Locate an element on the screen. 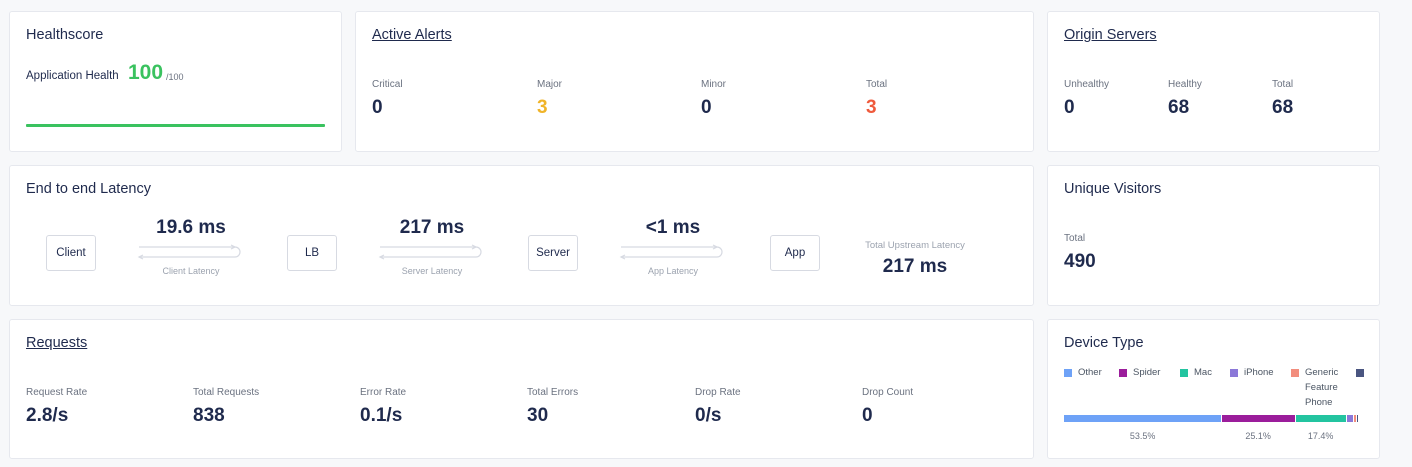 The width and height of the screenshot is (1412, 467). device-segment-0-percent: 53.5% is located at coordinates (1142, 436).